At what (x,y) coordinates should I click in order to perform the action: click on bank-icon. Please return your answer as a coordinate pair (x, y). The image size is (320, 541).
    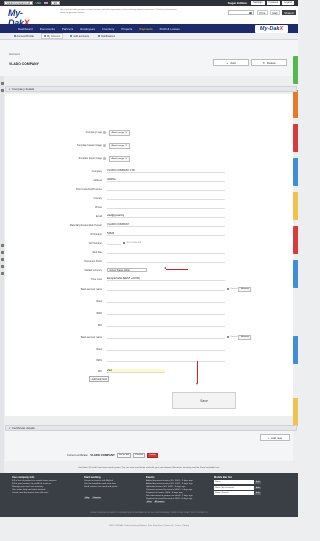
    Looking at the image, I should click on (2, 259).